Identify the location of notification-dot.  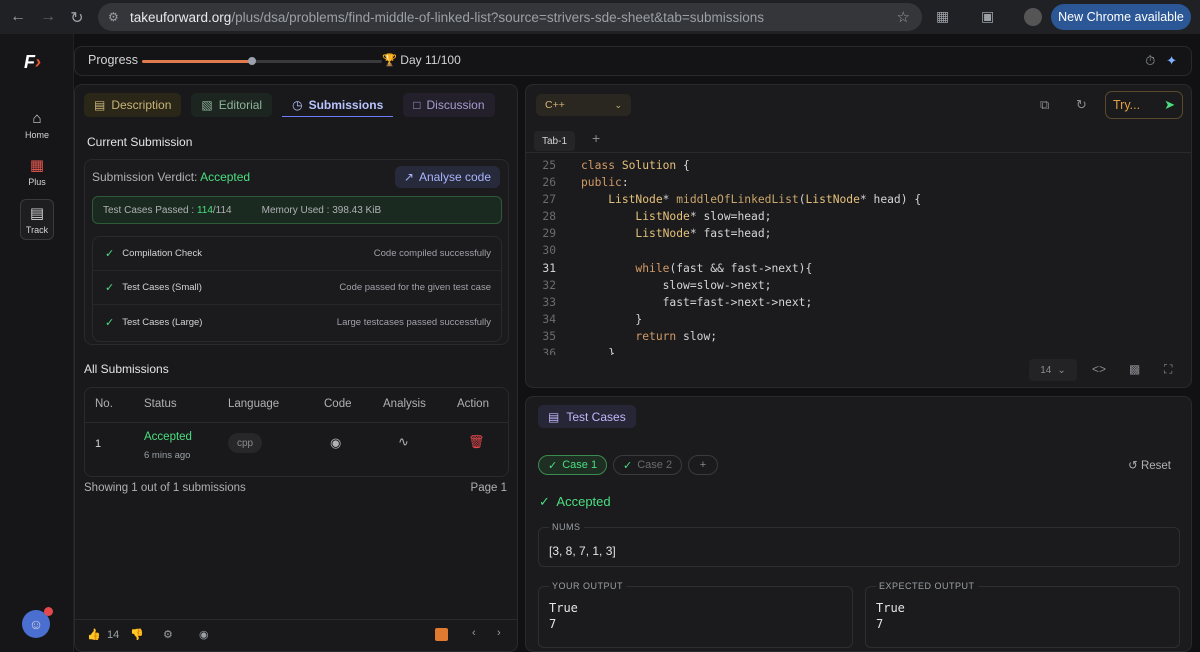
(48, 611).